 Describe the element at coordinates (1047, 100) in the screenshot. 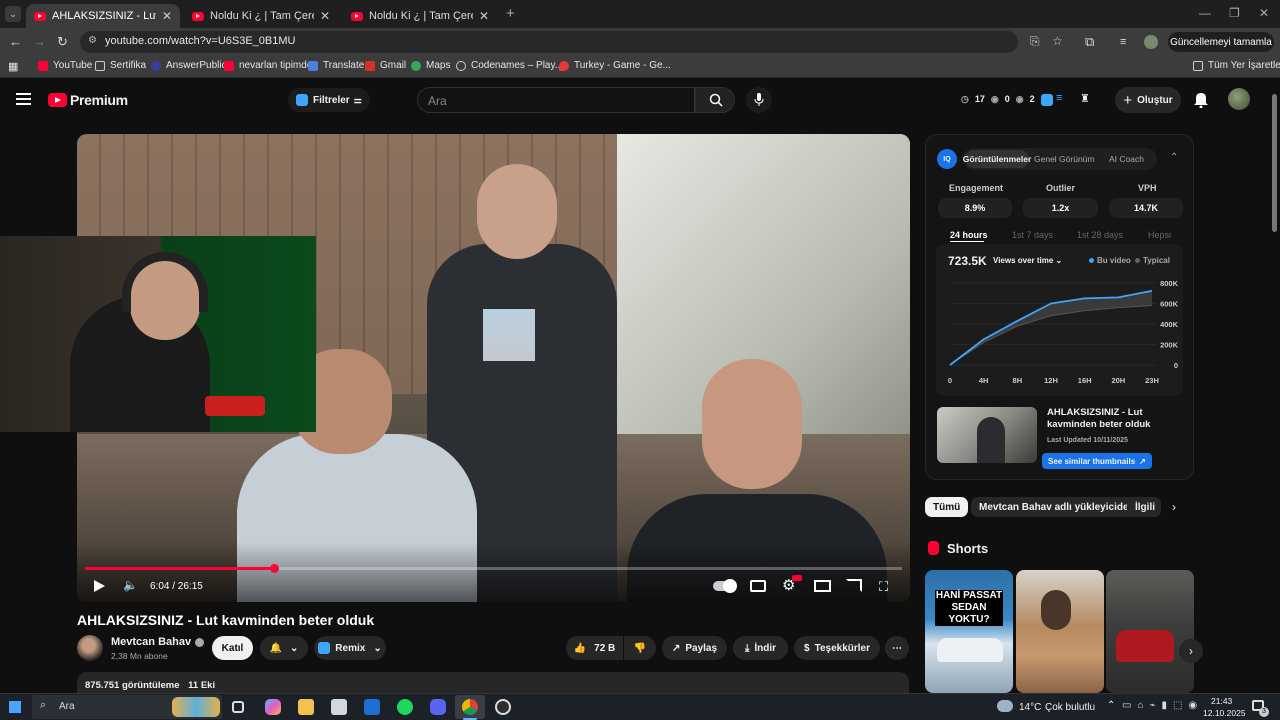

I see `iq-extension-icon` at that location.